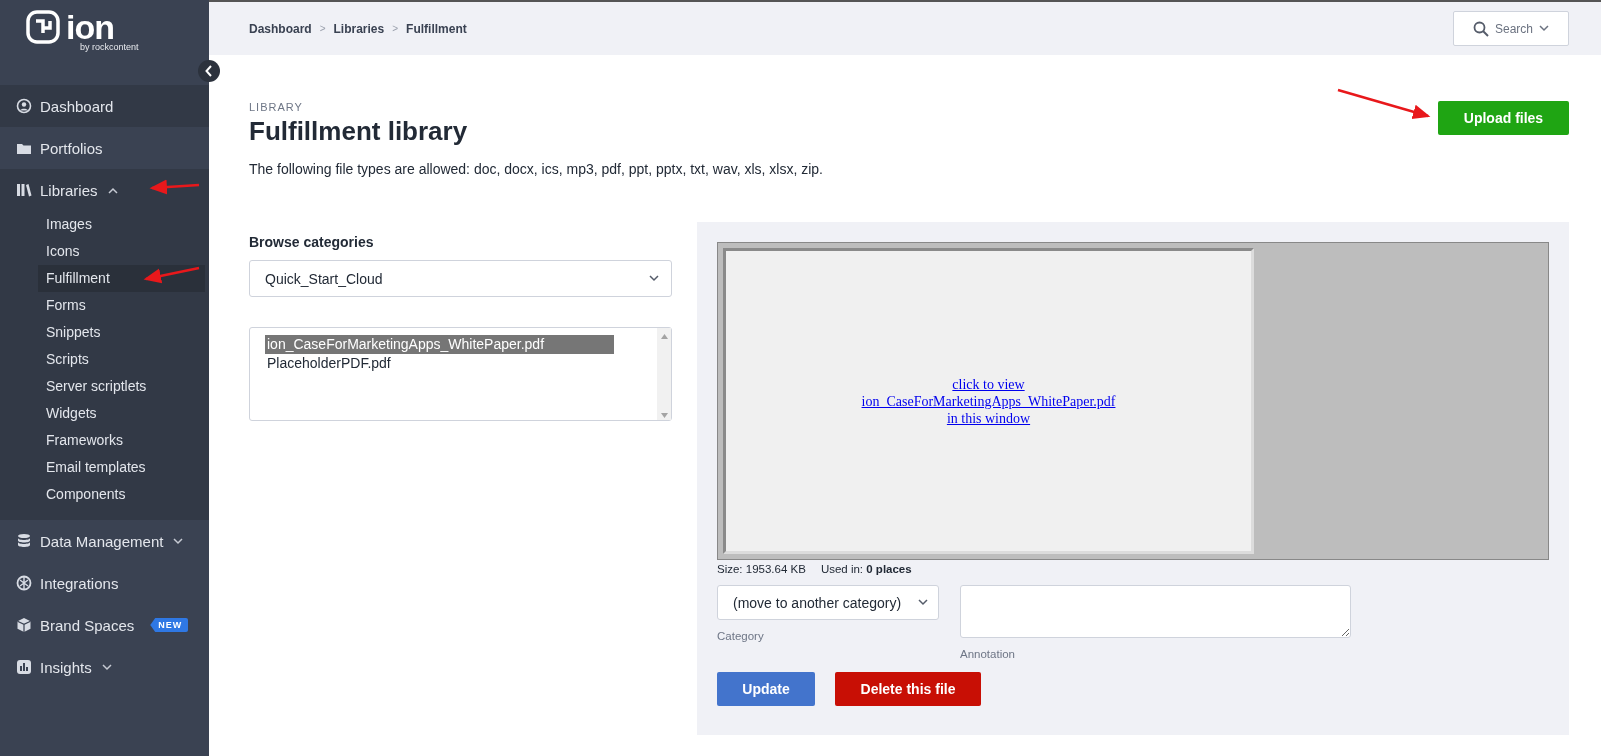 This screenshot has height=756, width=1601. Describe the element at coordinates (24, 541) in the screenshot. I see `database-icon` at that location.